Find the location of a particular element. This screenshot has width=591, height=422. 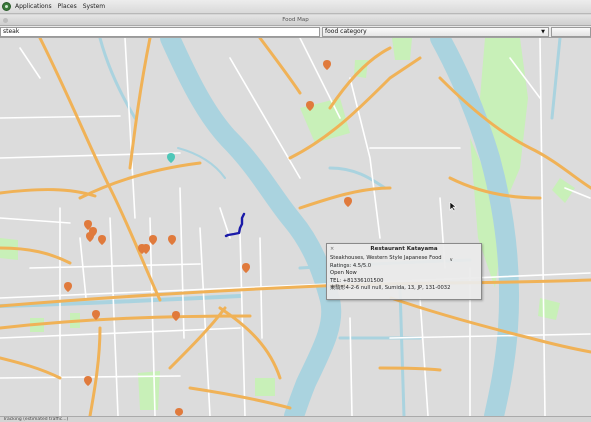

popup-categories: Steakhouses, Western Style Japanese Food is located at coordinates (386, 258).